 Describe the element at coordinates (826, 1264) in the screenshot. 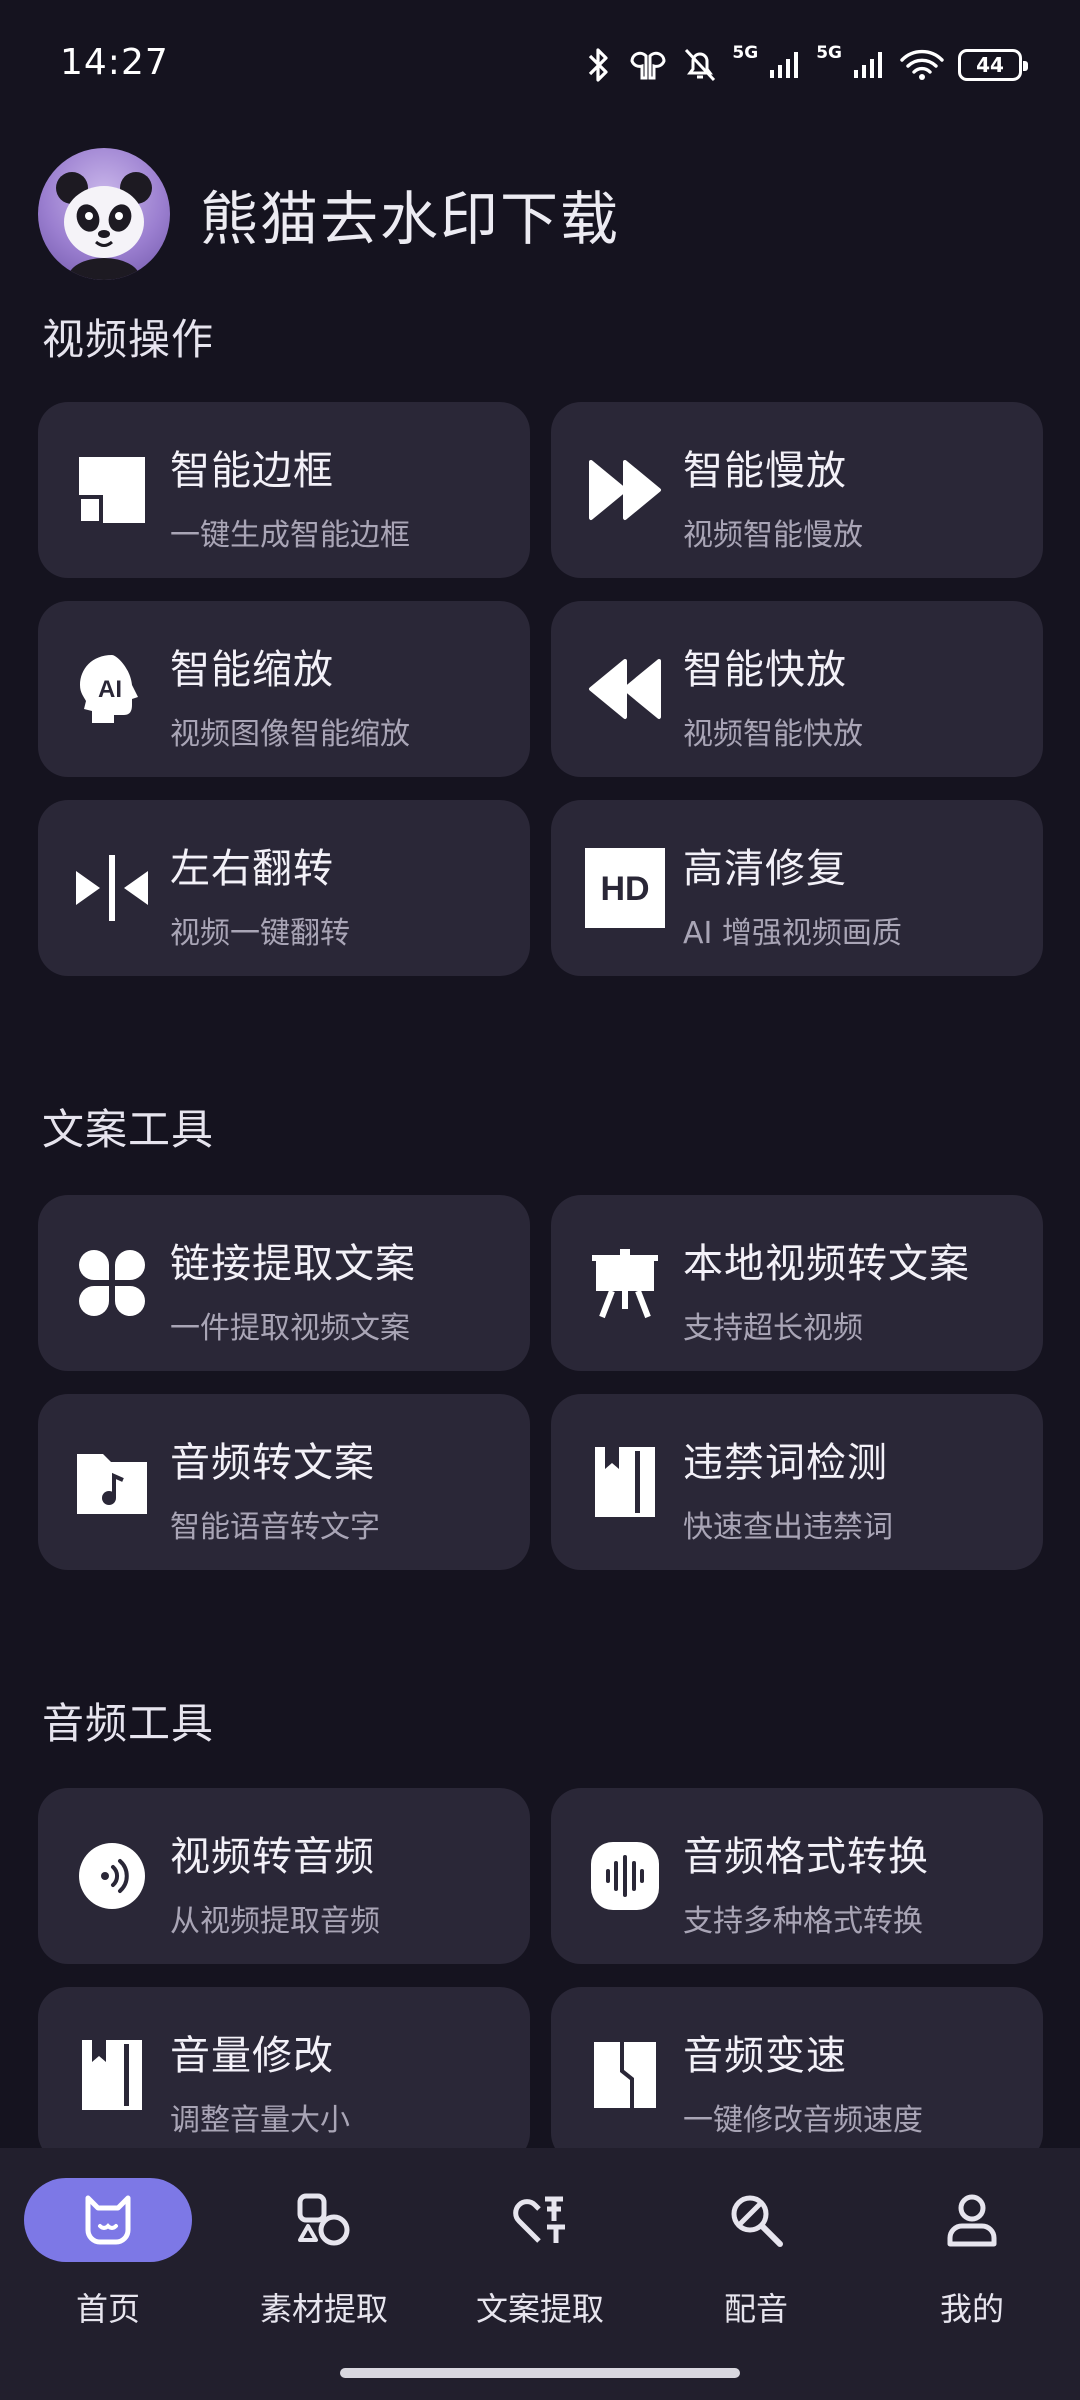

I see `card-title: 本地视频转文案` at that location.